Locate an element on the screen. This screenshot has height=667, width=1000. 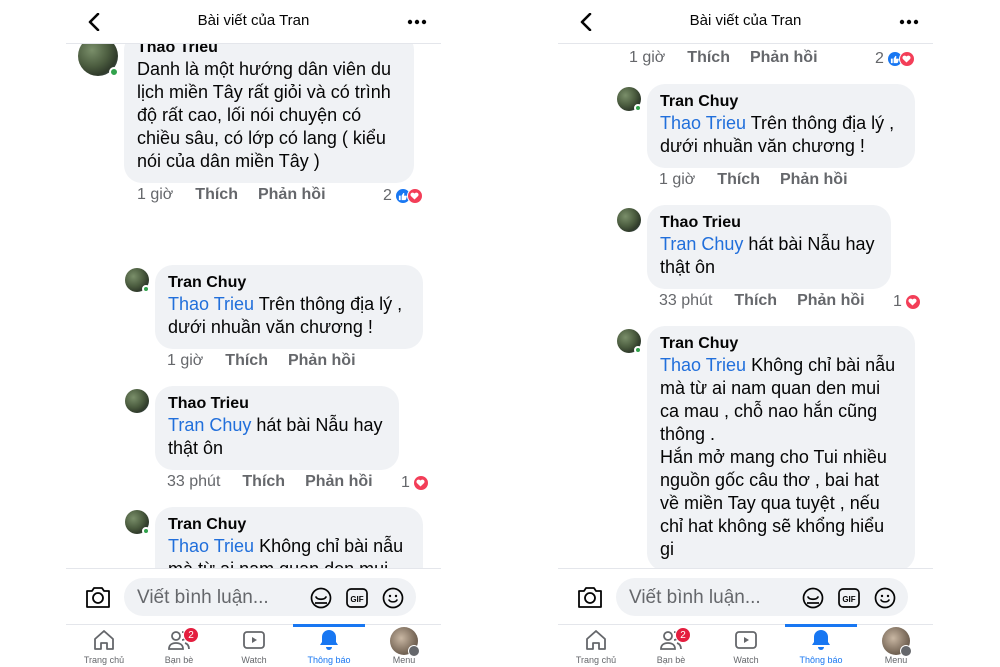
bottom-tab-bar: Trang chủ 2 Bạn bè Watch Thông báo Menu is located at coordinates (745, 645).